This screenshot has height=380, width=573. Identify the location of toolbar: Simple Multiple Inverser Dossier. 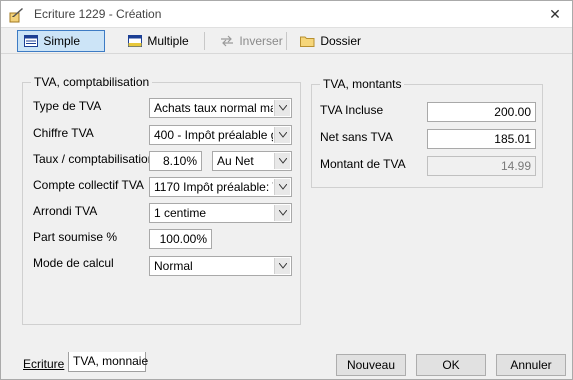
(286, 41).